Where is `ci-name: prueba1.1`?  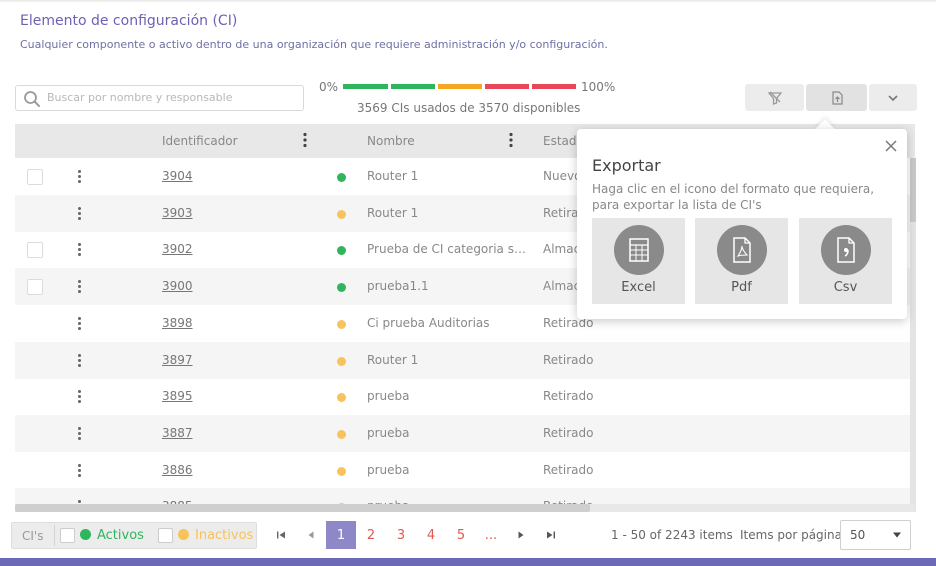 ci-name: prueba1.1 is located at coordinates (398, 286).